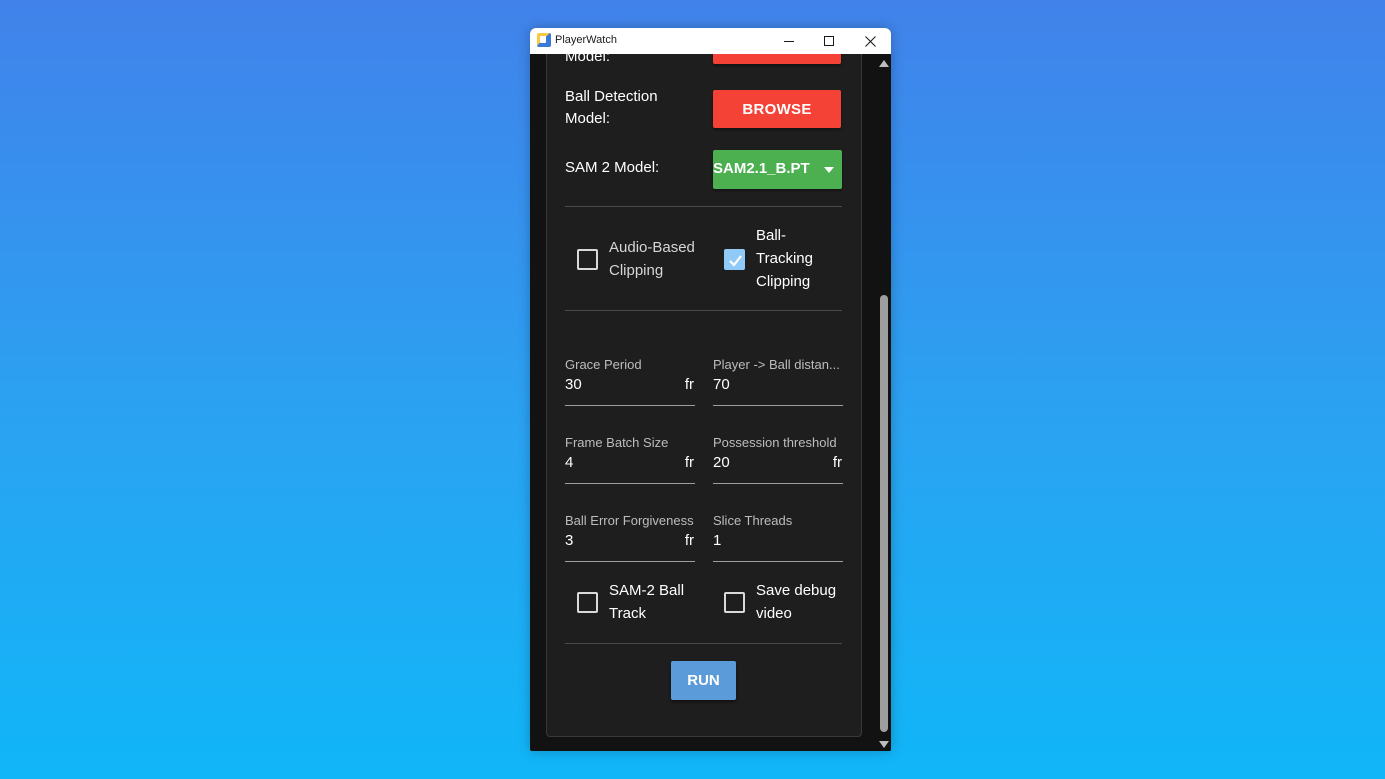 The width and height of the screenshot is (1385, 779). Describe the element at coordinates (796, 602) in the screenshot. I see `save-debug-video-label: Save debug video` at that location.